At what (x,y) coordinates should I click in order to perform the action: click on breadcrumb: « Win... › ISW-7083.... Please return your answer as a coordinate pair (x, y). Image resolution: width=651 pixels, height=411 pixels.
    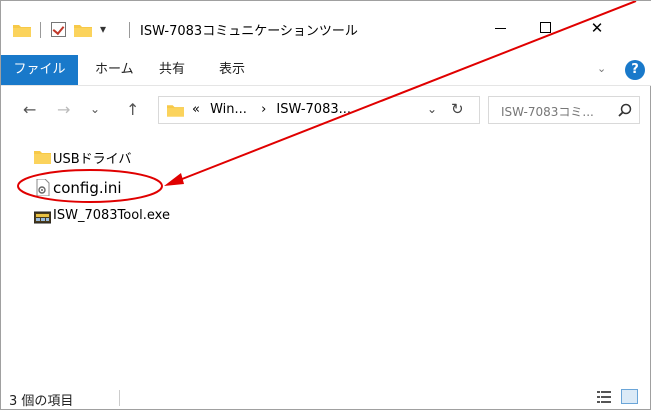
    Looking at the image, I should click on (271, 109).